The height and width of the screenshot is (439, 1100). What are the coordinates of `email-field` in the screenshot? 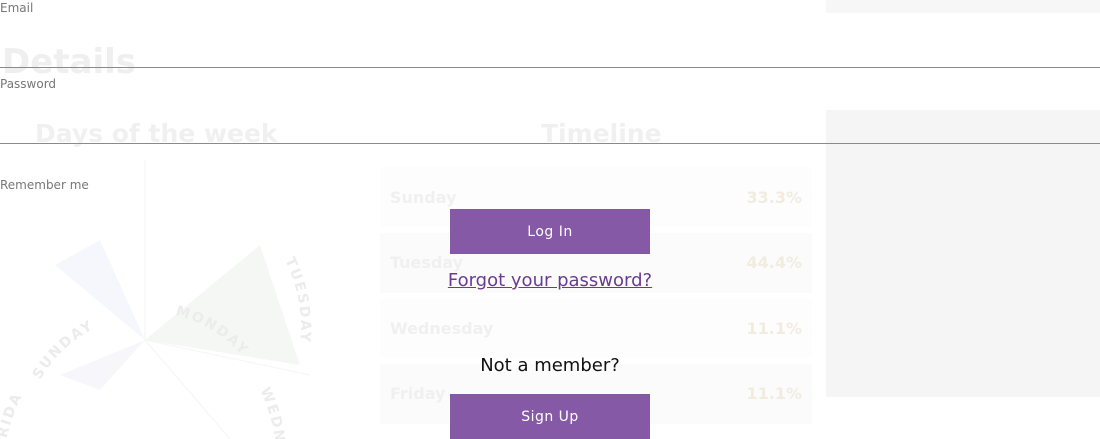 It's located at (550, 55).